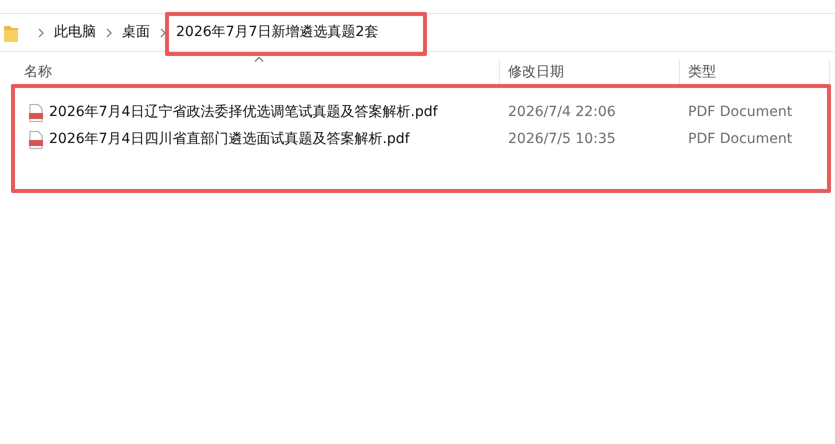  Describe the element at coordinates (11, 33) in the screenshot. I see `folder-icon` at that location.